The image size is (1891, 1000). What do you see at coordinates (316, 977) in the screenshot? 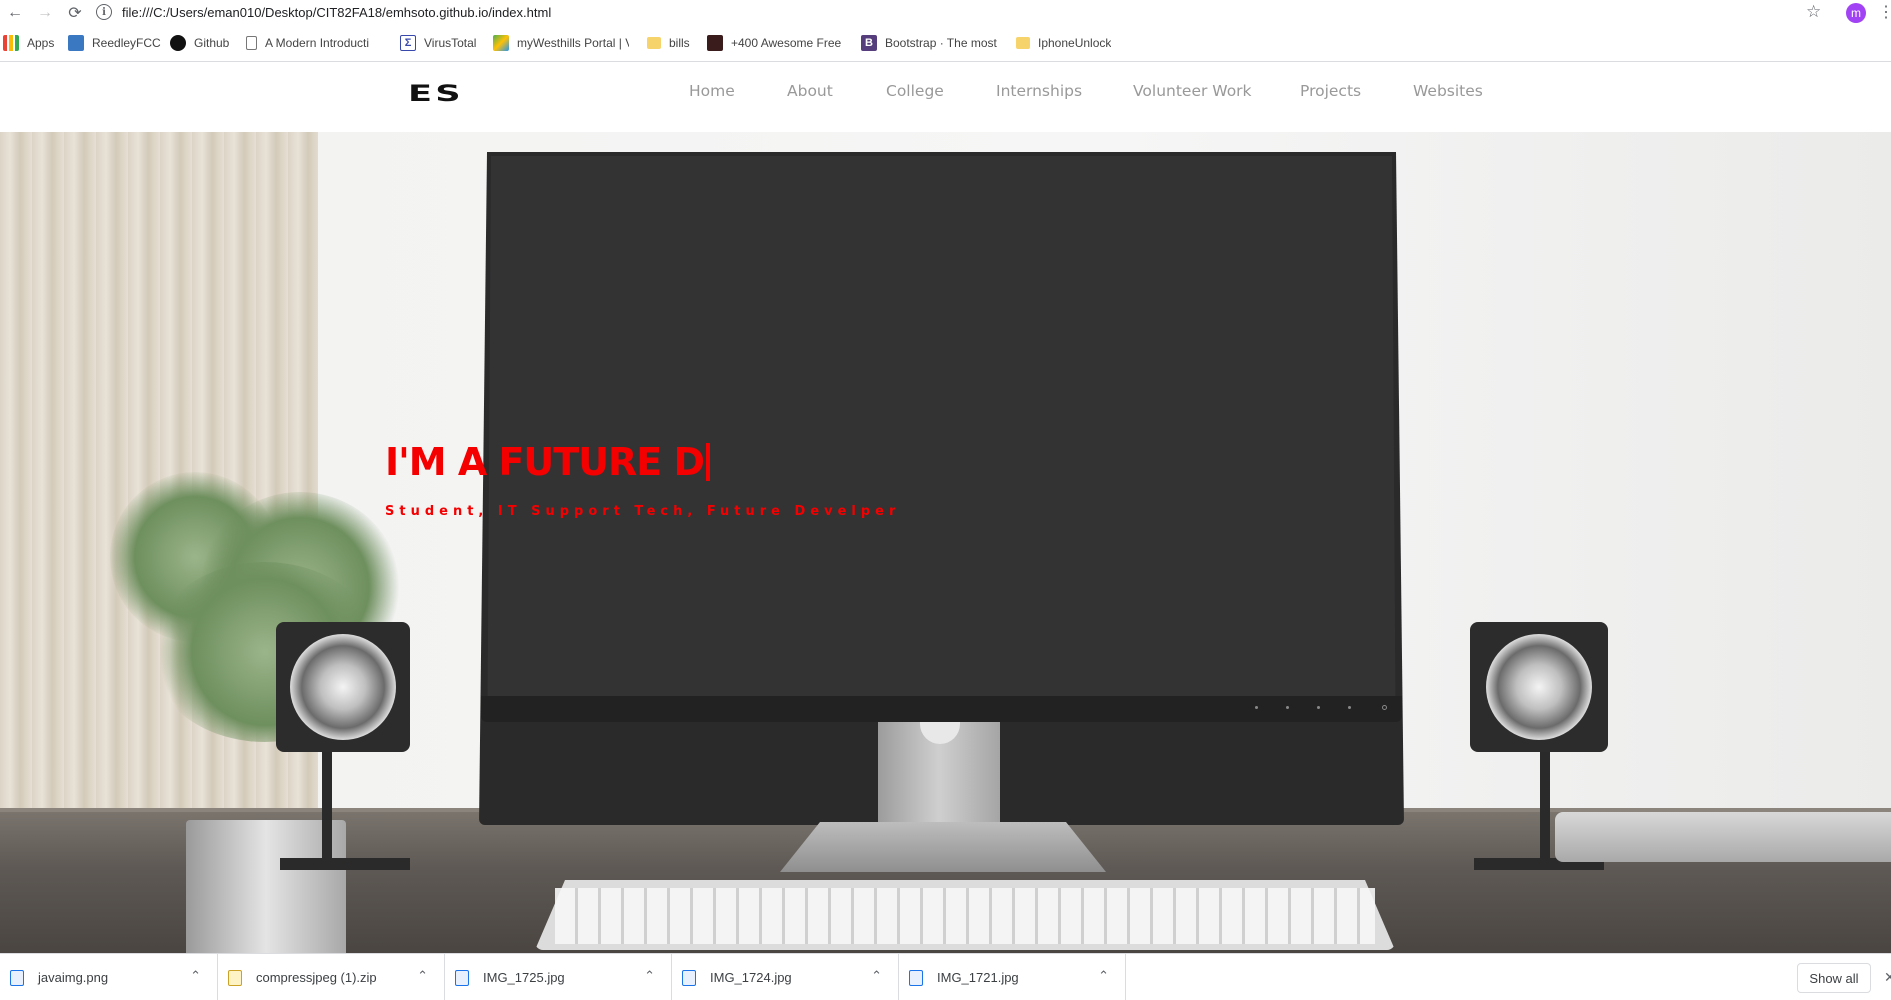
I see `download-filename: compressjpeg (1).zip` at bounding box center [316, 977].